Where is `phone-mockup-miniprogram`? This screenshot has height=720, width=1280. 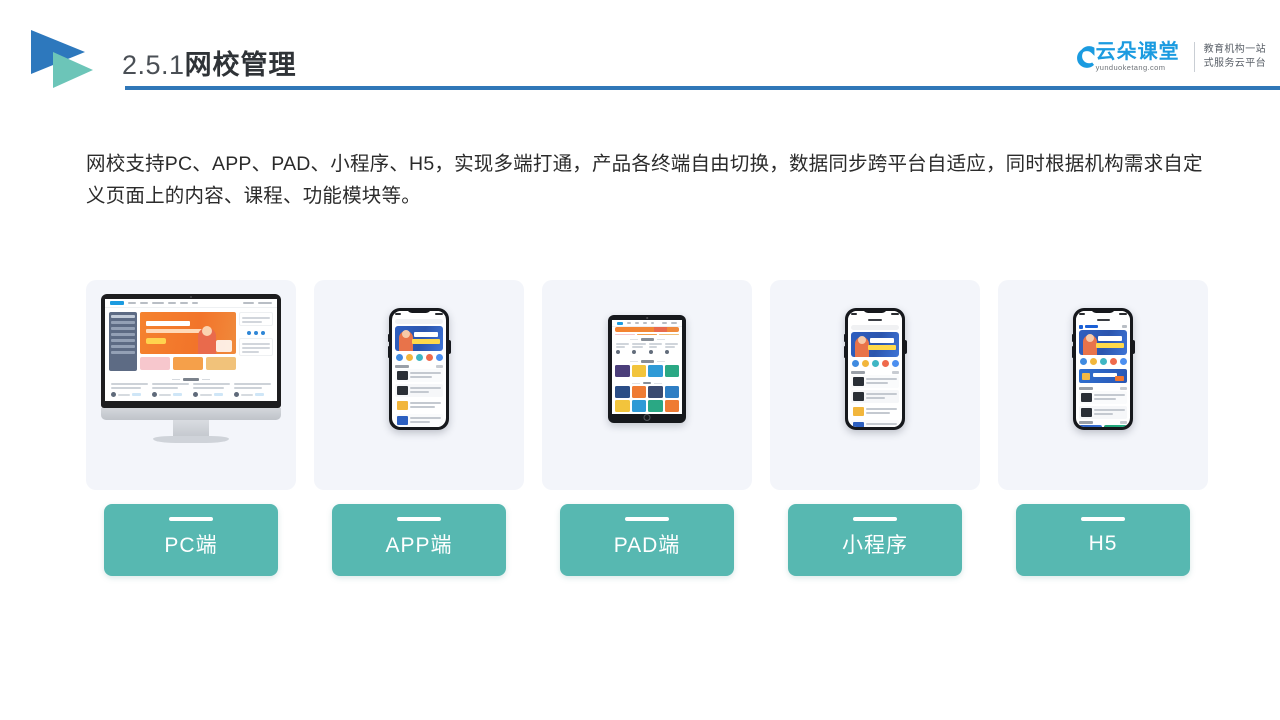 phone-mockup-miniprogram is located at coordinates (875, 369).